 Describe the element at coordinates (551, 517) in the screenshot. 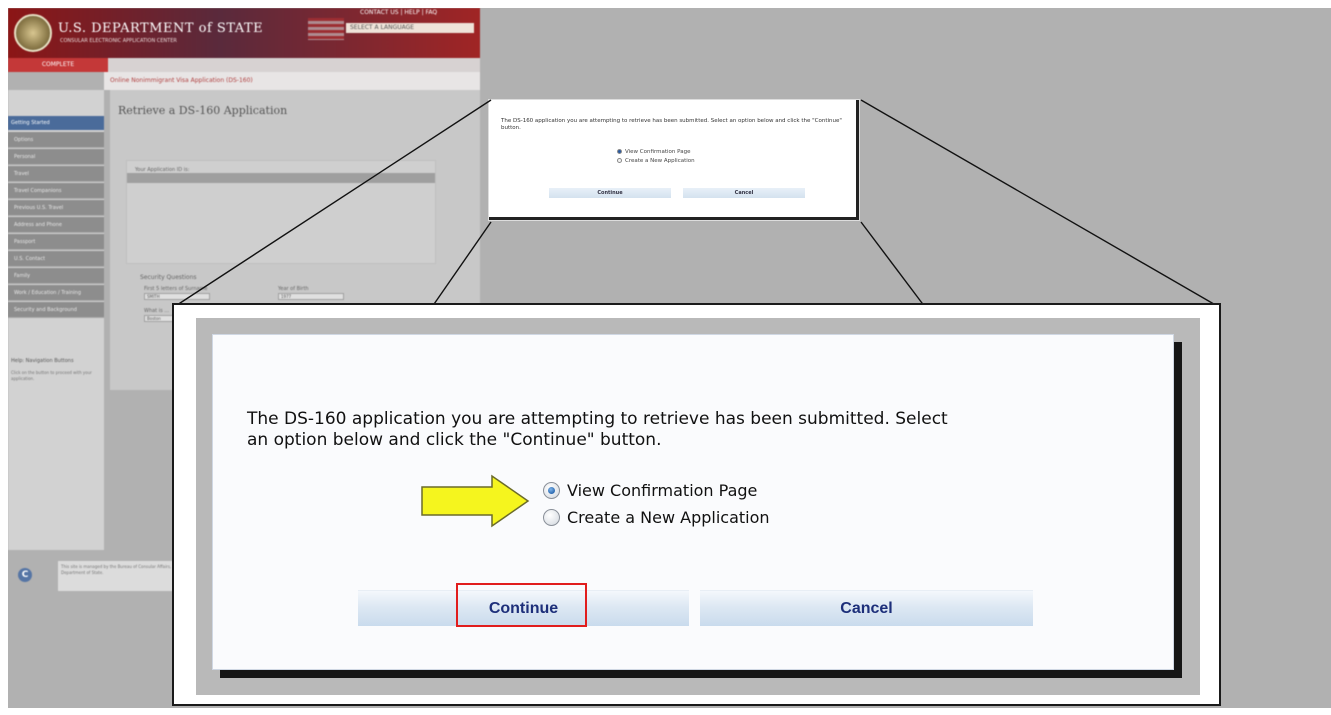

I see `radio-unselected-icon` at that location.